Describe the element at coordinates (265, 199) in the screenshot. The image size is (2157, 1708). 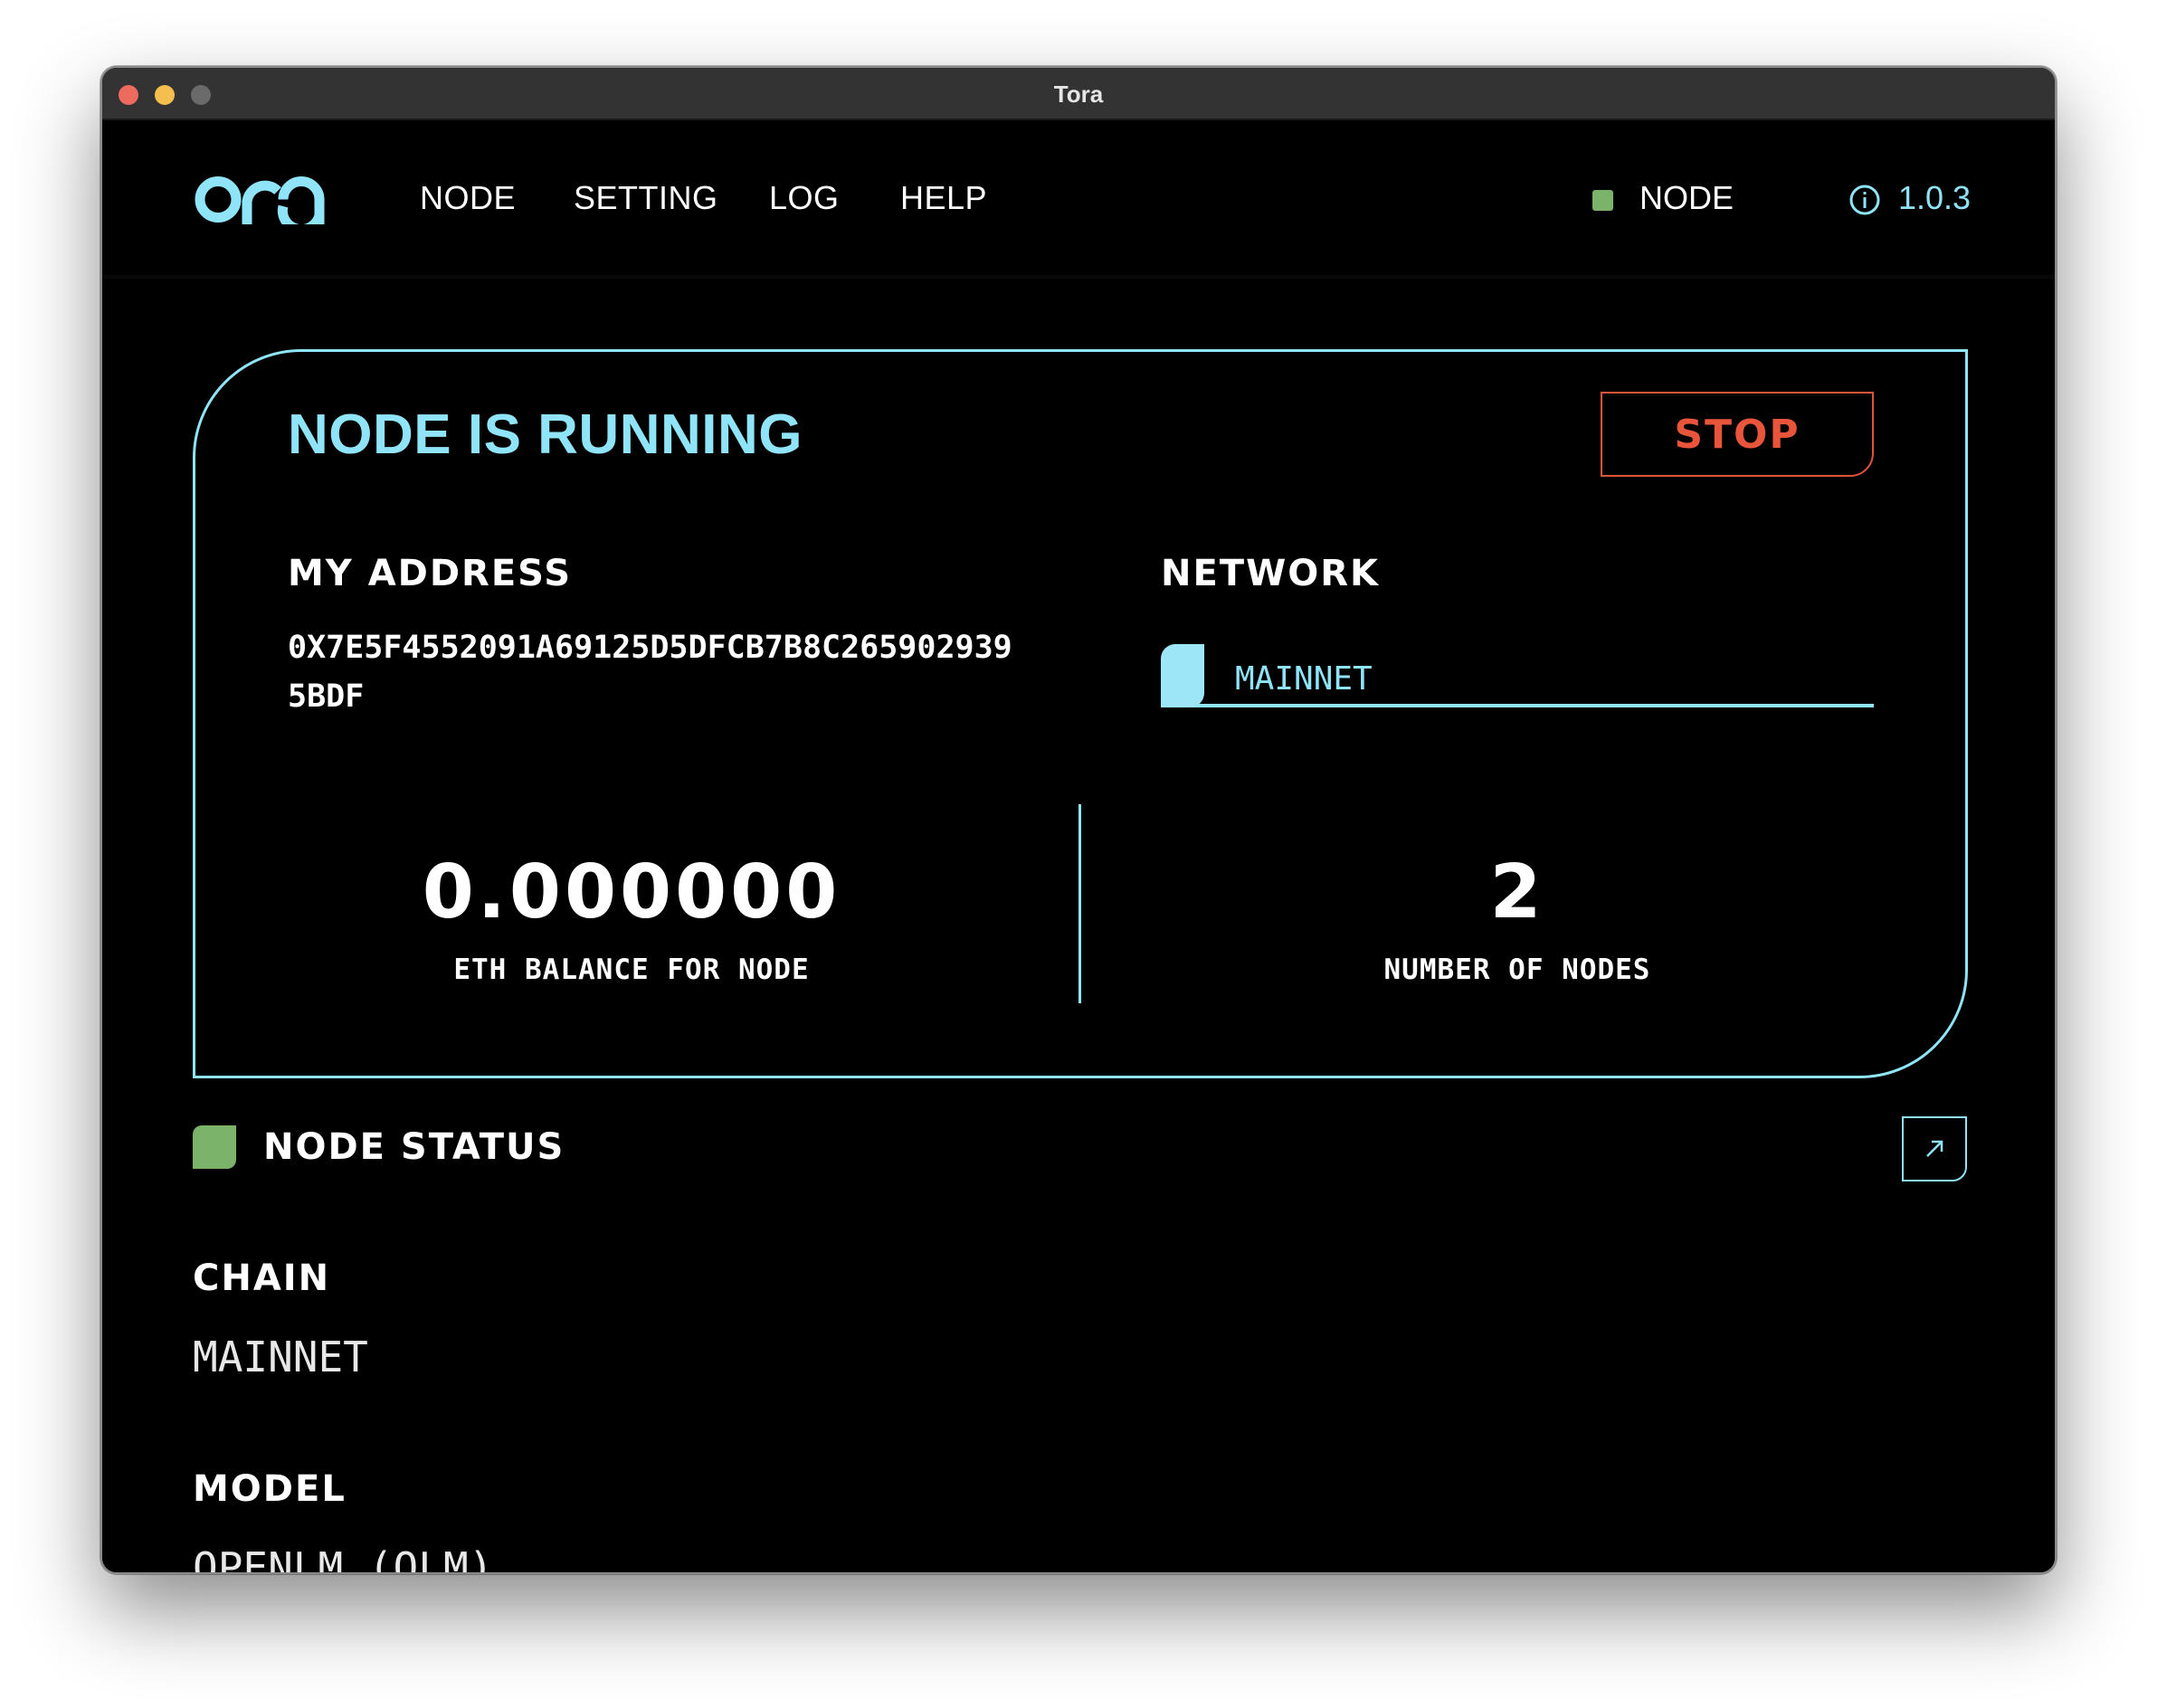
I see `ora-logo` at that location.